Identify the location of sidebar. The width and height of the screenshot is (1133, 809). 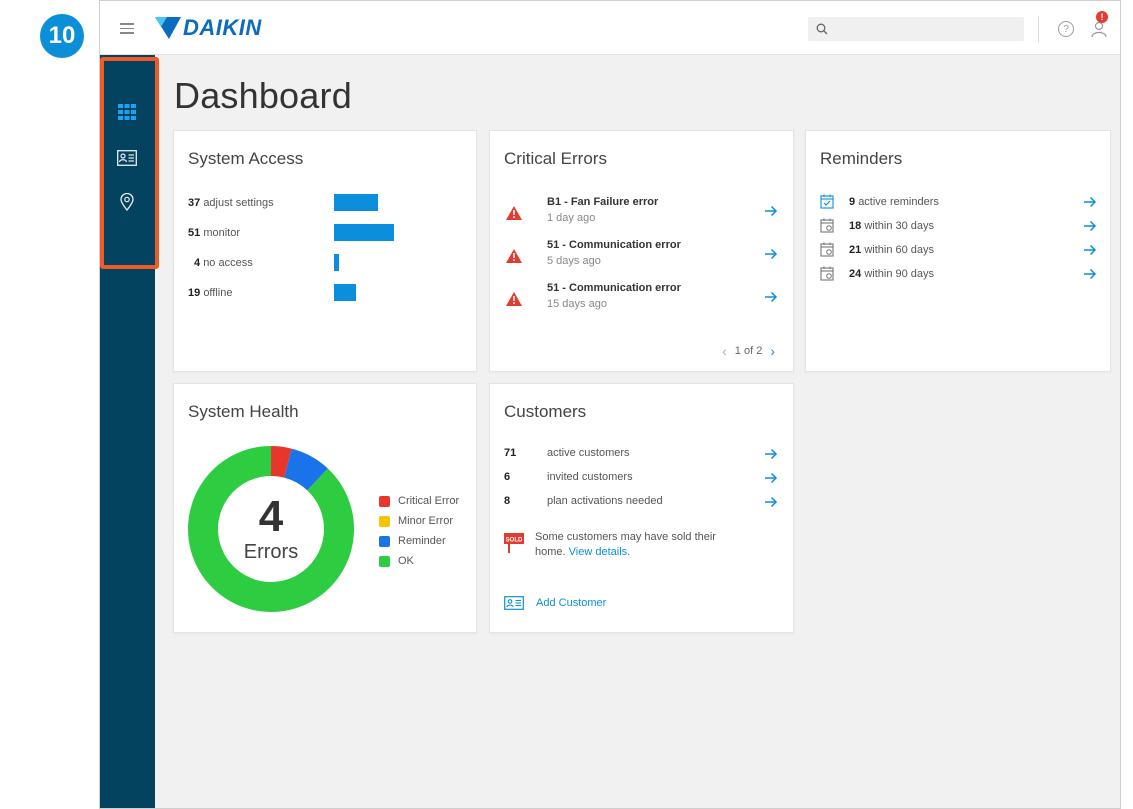
(127, 431).